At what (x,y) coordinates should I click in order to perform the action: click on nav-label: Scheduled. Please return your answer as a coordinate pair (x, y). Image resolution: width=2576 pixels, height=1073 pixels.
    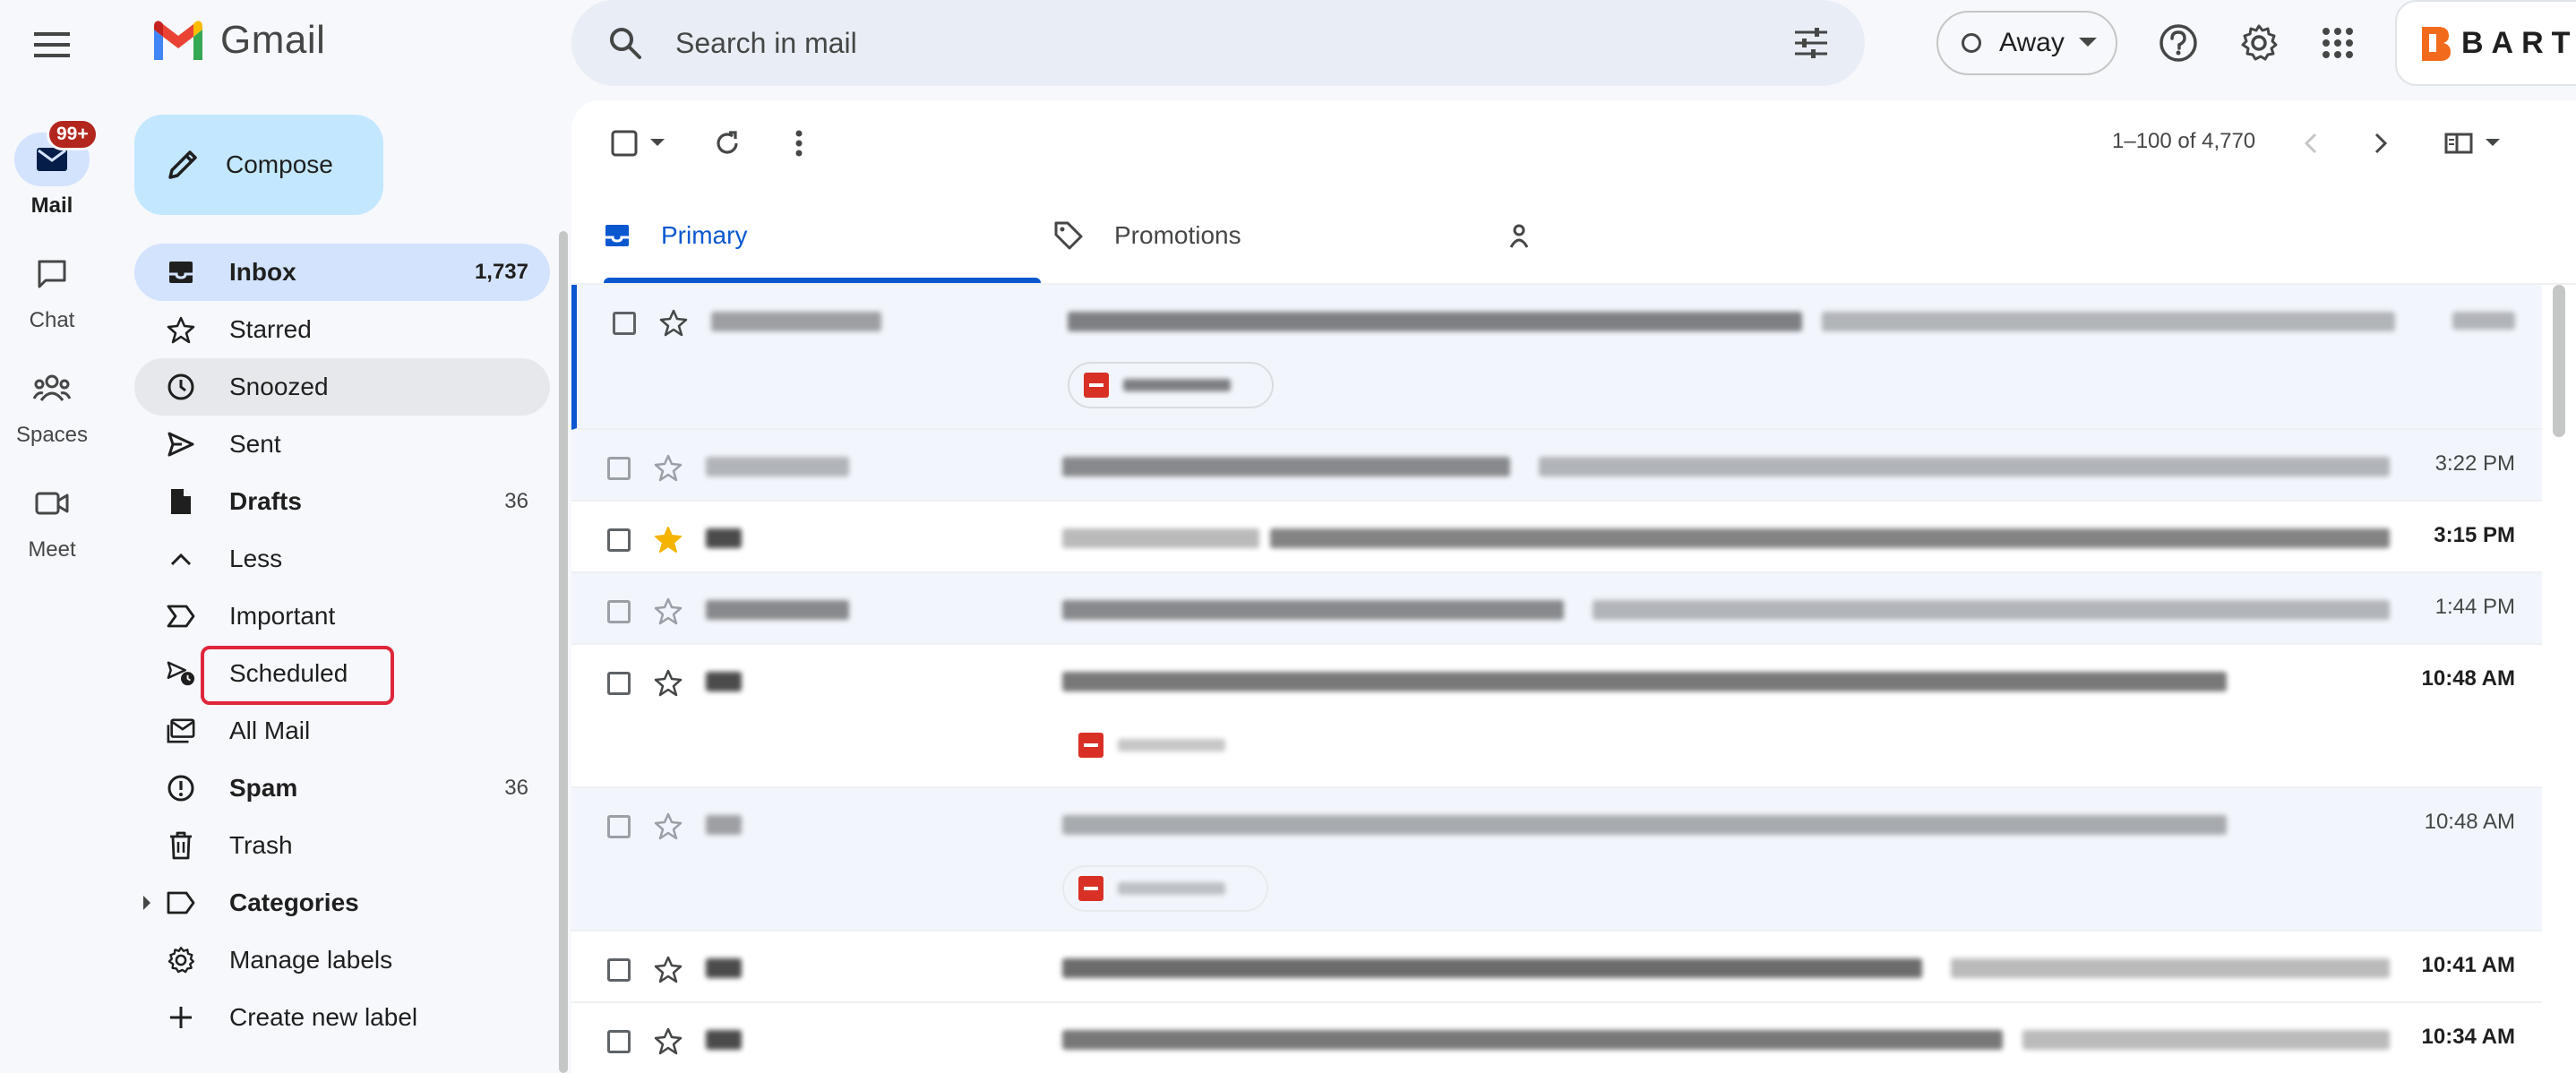
    Looking at the image, I should click on (288, 673).